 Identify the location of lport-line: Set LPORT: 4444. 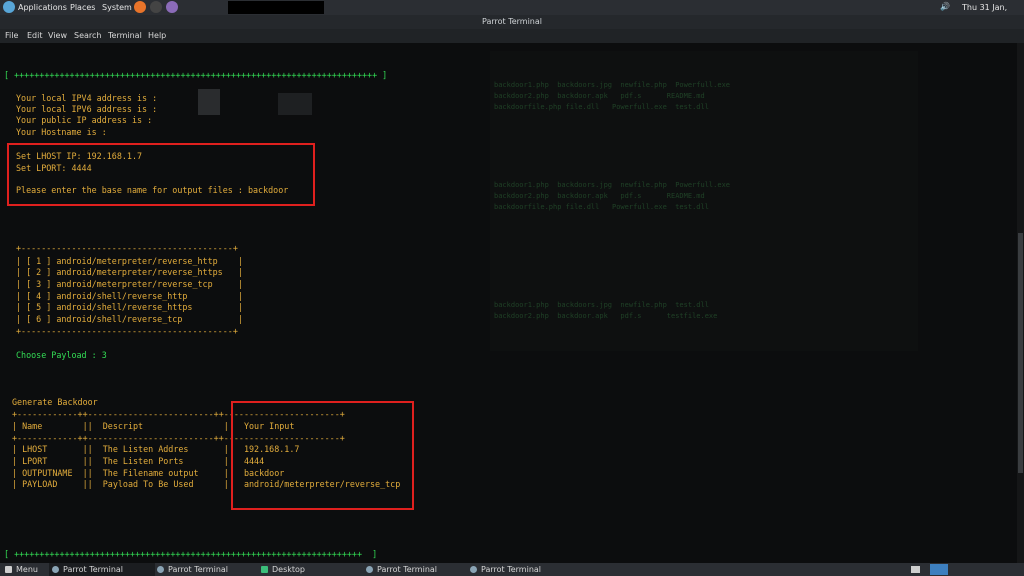
(54, 168).